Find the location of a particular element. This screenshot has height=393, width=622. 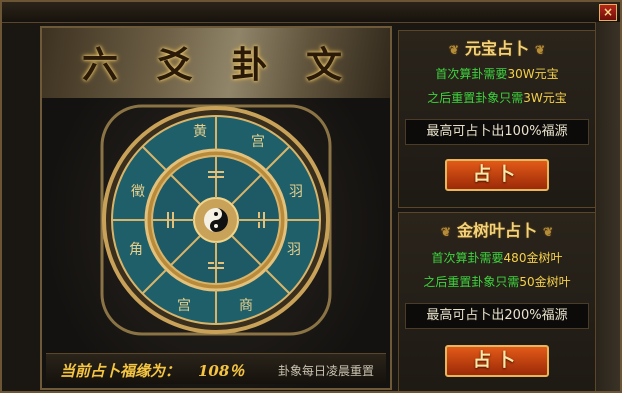

panel-title-text: 元宝占卜 is located at coordinates (496, 48).